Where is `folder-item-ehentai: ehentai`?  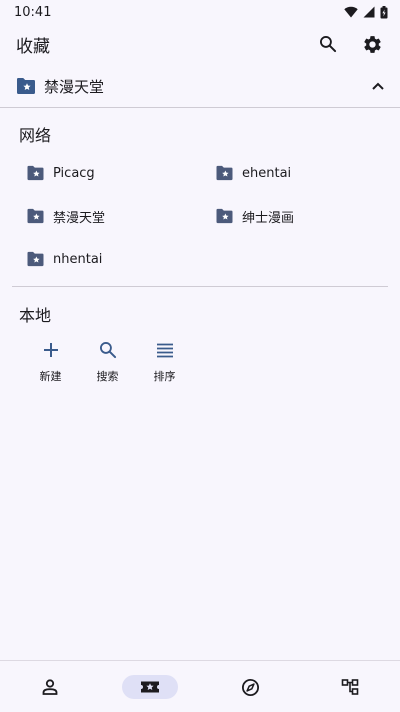
folder-item-ehentai: ehentai is located at coordinates (253, 173).